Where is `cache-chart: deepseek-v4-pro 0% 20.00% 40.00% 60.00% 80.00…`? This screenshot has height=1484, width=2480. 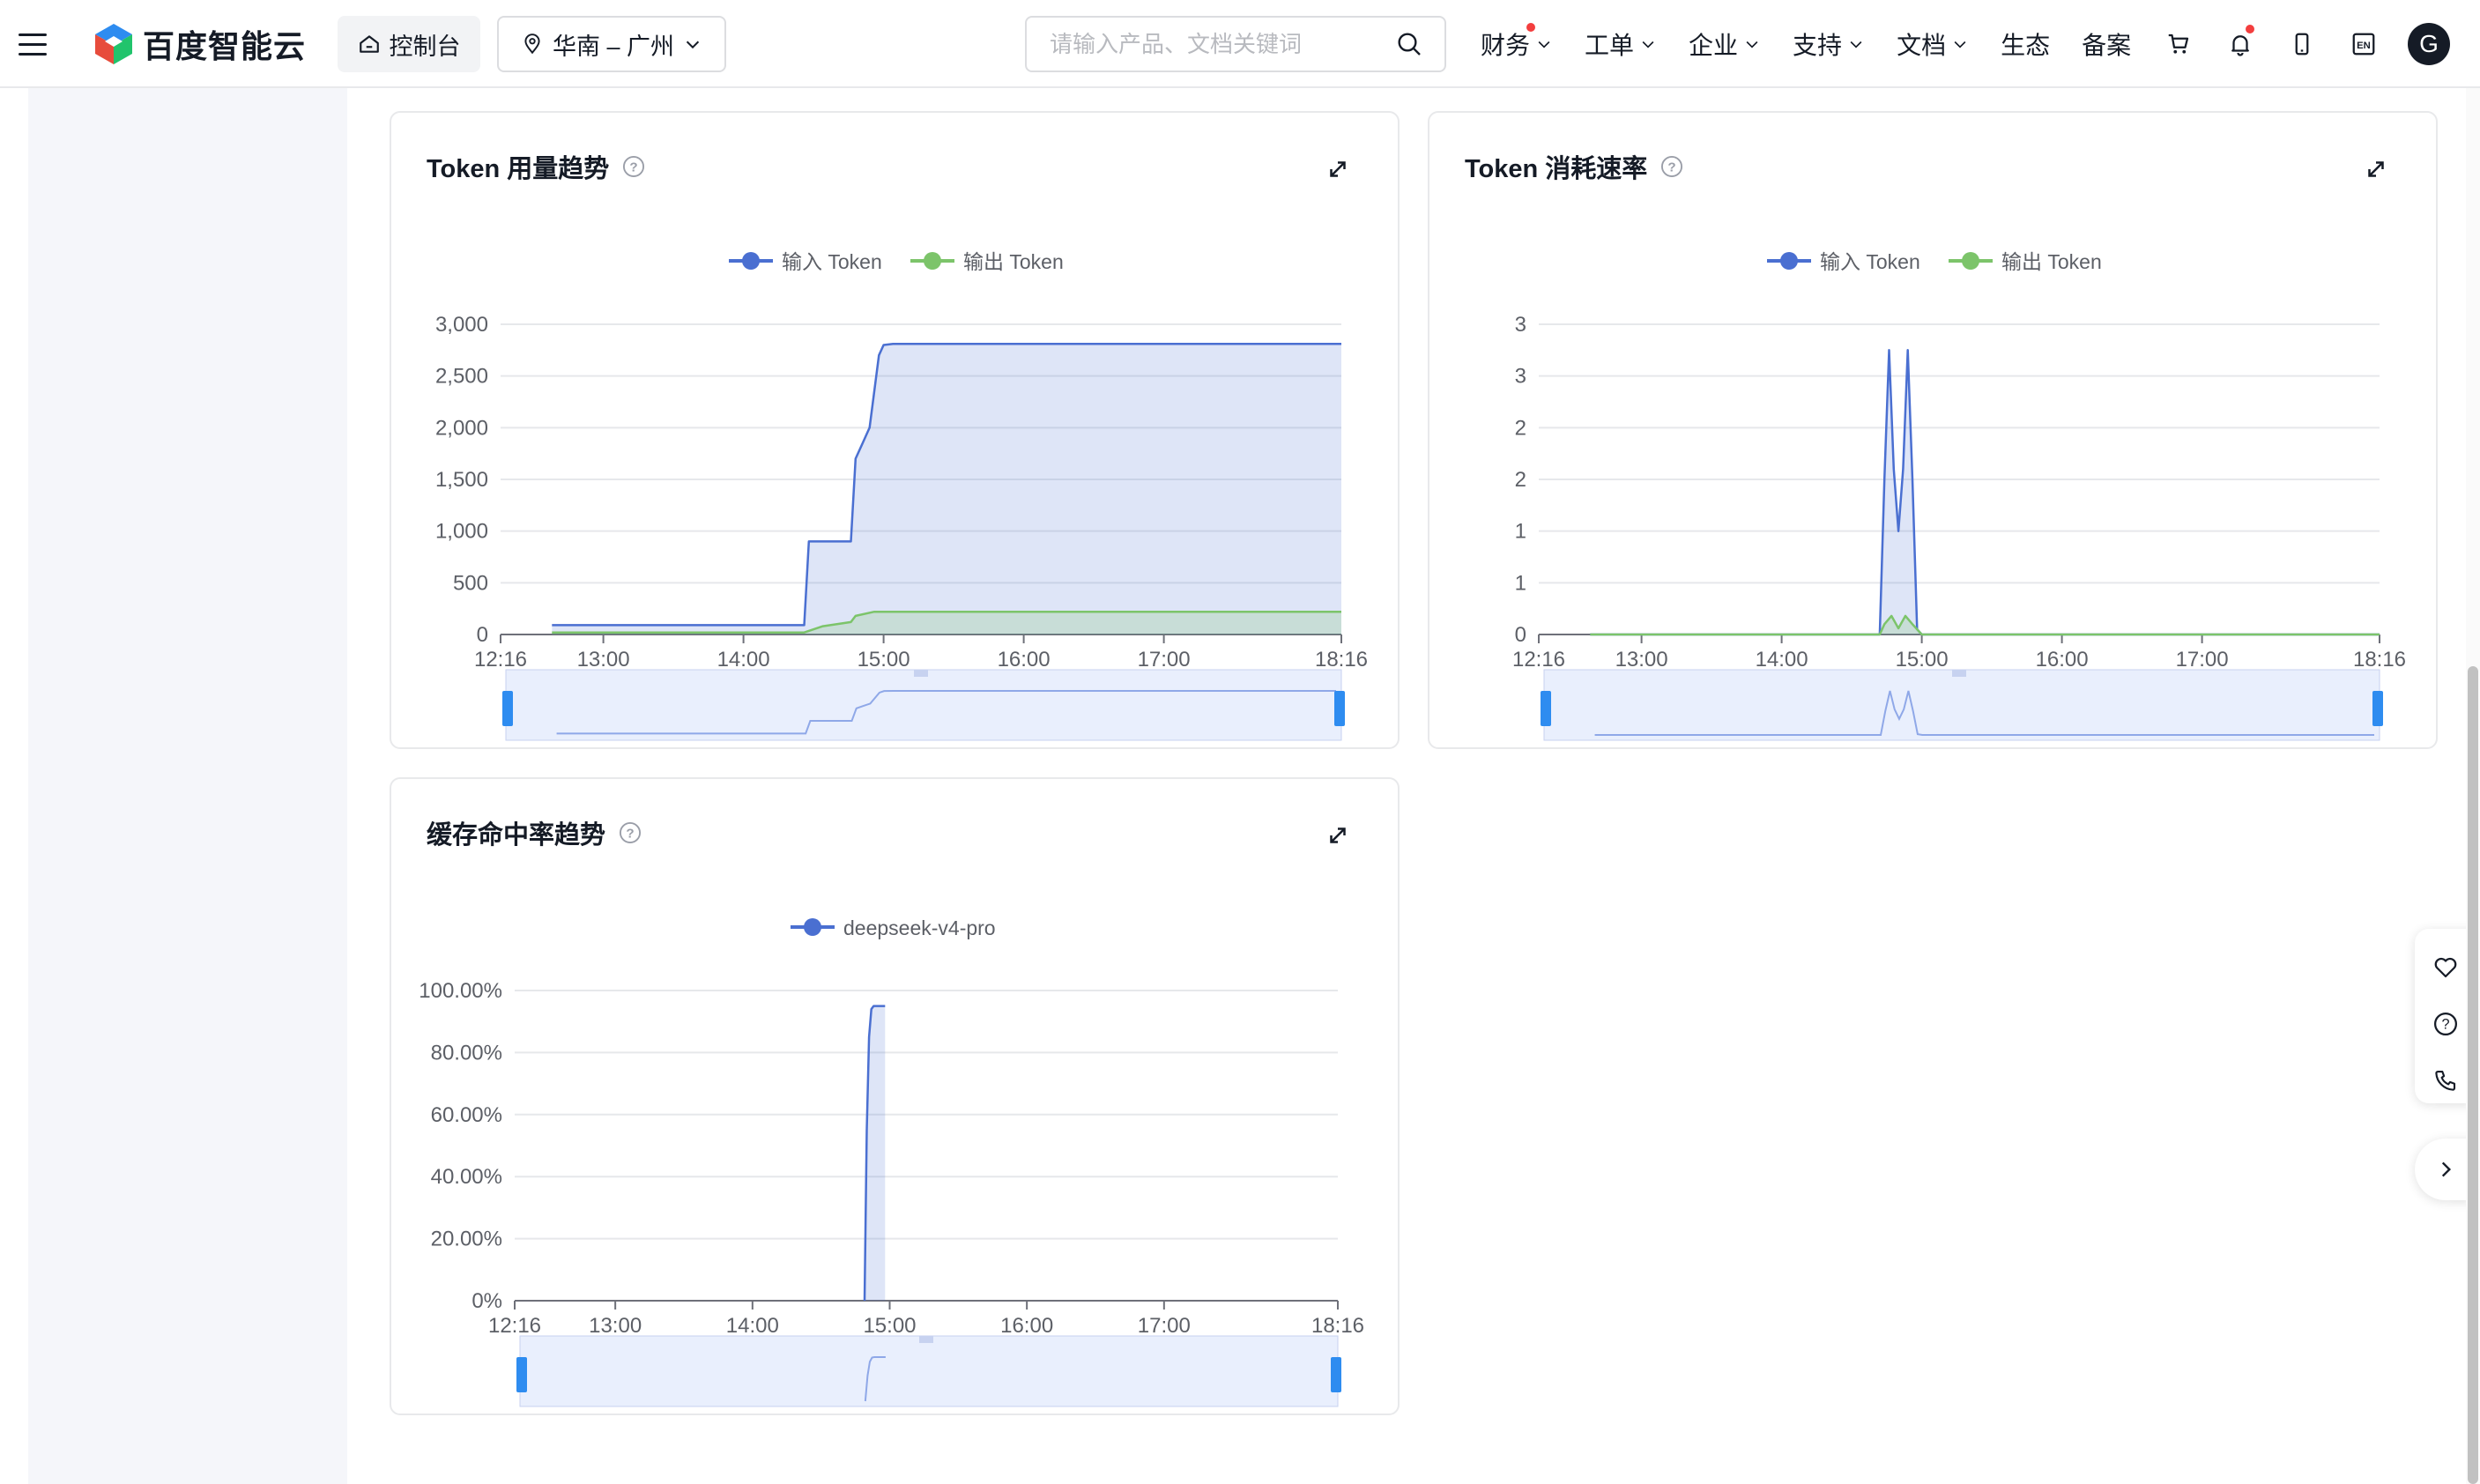 cache-chart: deepseek-v4-pro 0% 20.00% 40.00% 60.00% 80.00… is located at coordinates (892, 1161).